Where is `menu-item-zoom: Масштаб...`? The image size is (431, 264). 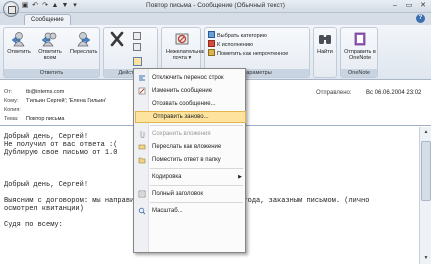 menu-item-zoom: Масштаб... is located at coordinates (190, 211).